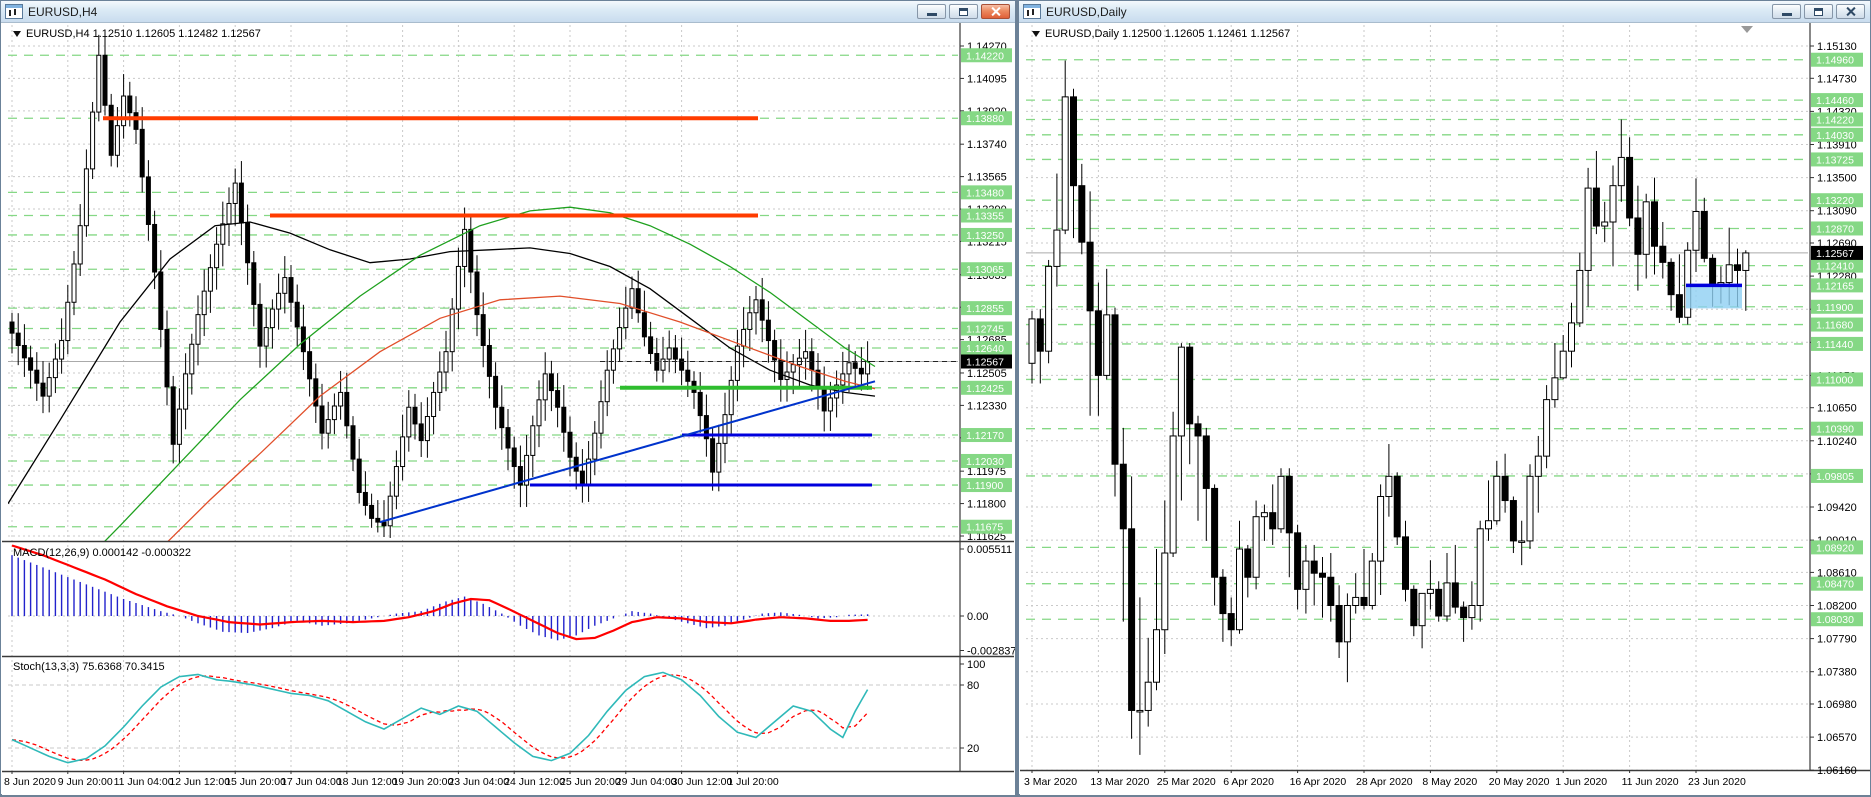 The image size is (1871, 797). Describe the element at coordinates (199, 782) in the screenshot. I see `svg-text: 12 Jun 12:00` at that location.